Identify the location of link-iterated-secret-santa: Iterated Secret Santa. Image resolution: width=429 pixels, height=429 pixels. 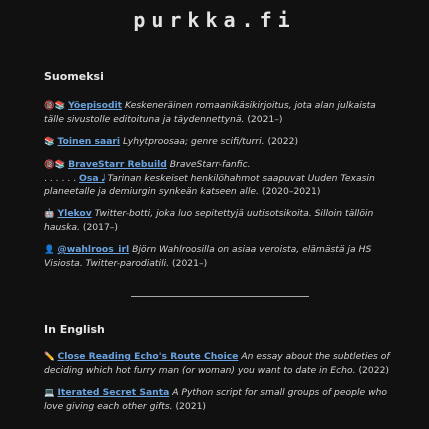
(114, 392).